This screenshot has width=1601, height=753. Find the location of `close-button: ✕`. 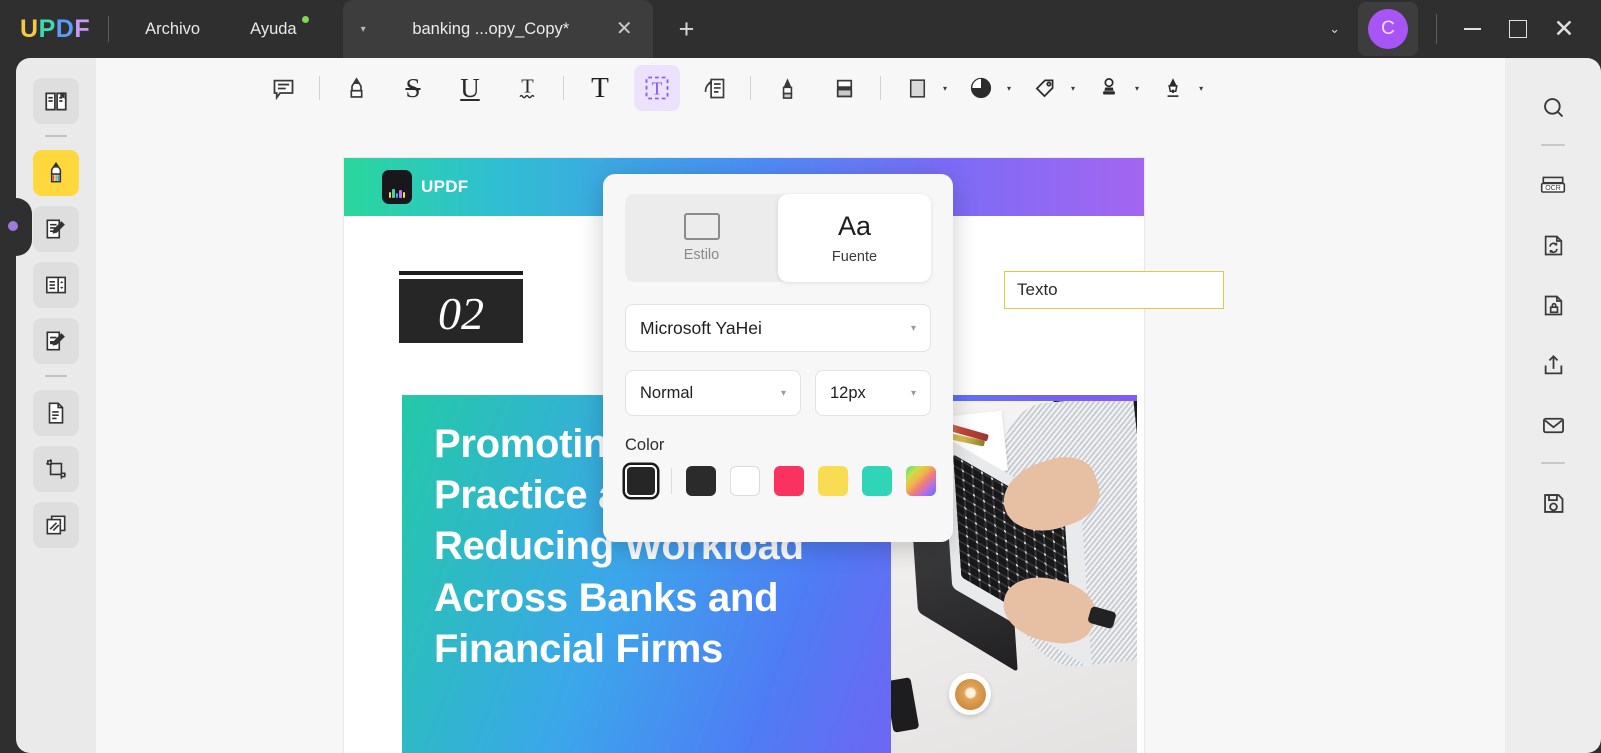

close-button: ✕ is located at coordinates (1564, 29).